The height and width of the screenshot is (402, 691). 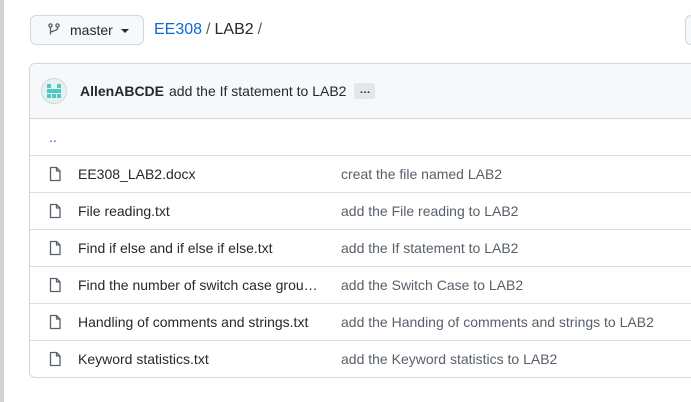 What do you see at coordinates (449, 359) in the screenshot?
I see `file-commit-message-link: add the Keyword statistics to LAB2` at bounding box center [449, 359].